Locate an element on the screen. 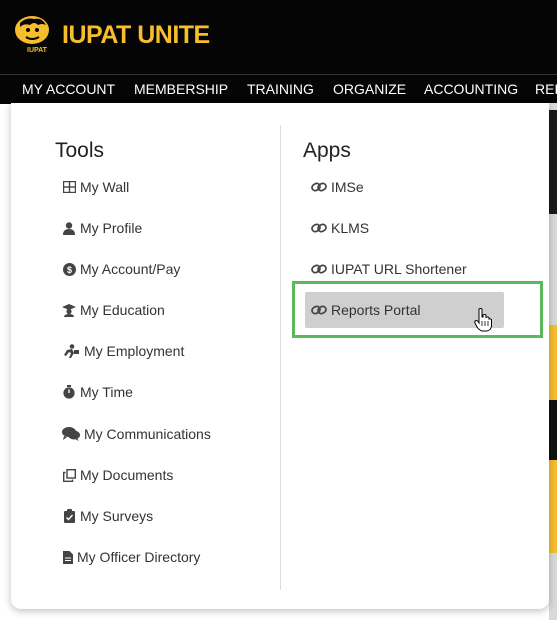 This screenshot has height=620, width=557. menu-item-my-account-pay: $ My Account/Pay is located at coordinates (121, 269).